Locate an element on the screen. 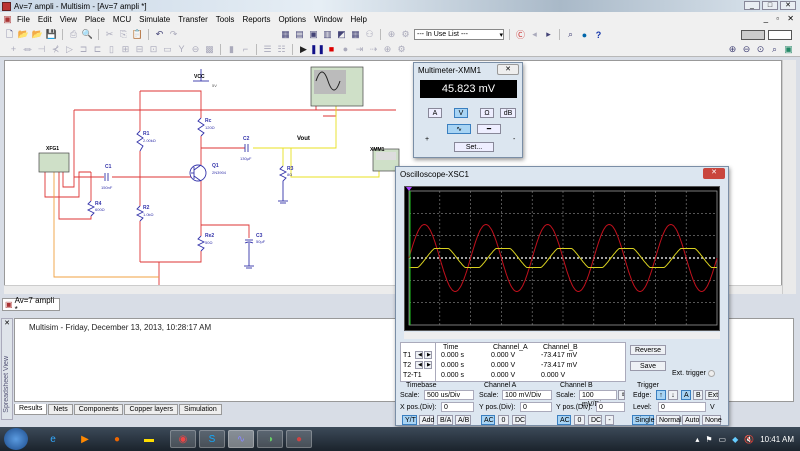 This screenshot has height=451, width=800. tab-simulation: Simulation is located at coordinates (200, 409).